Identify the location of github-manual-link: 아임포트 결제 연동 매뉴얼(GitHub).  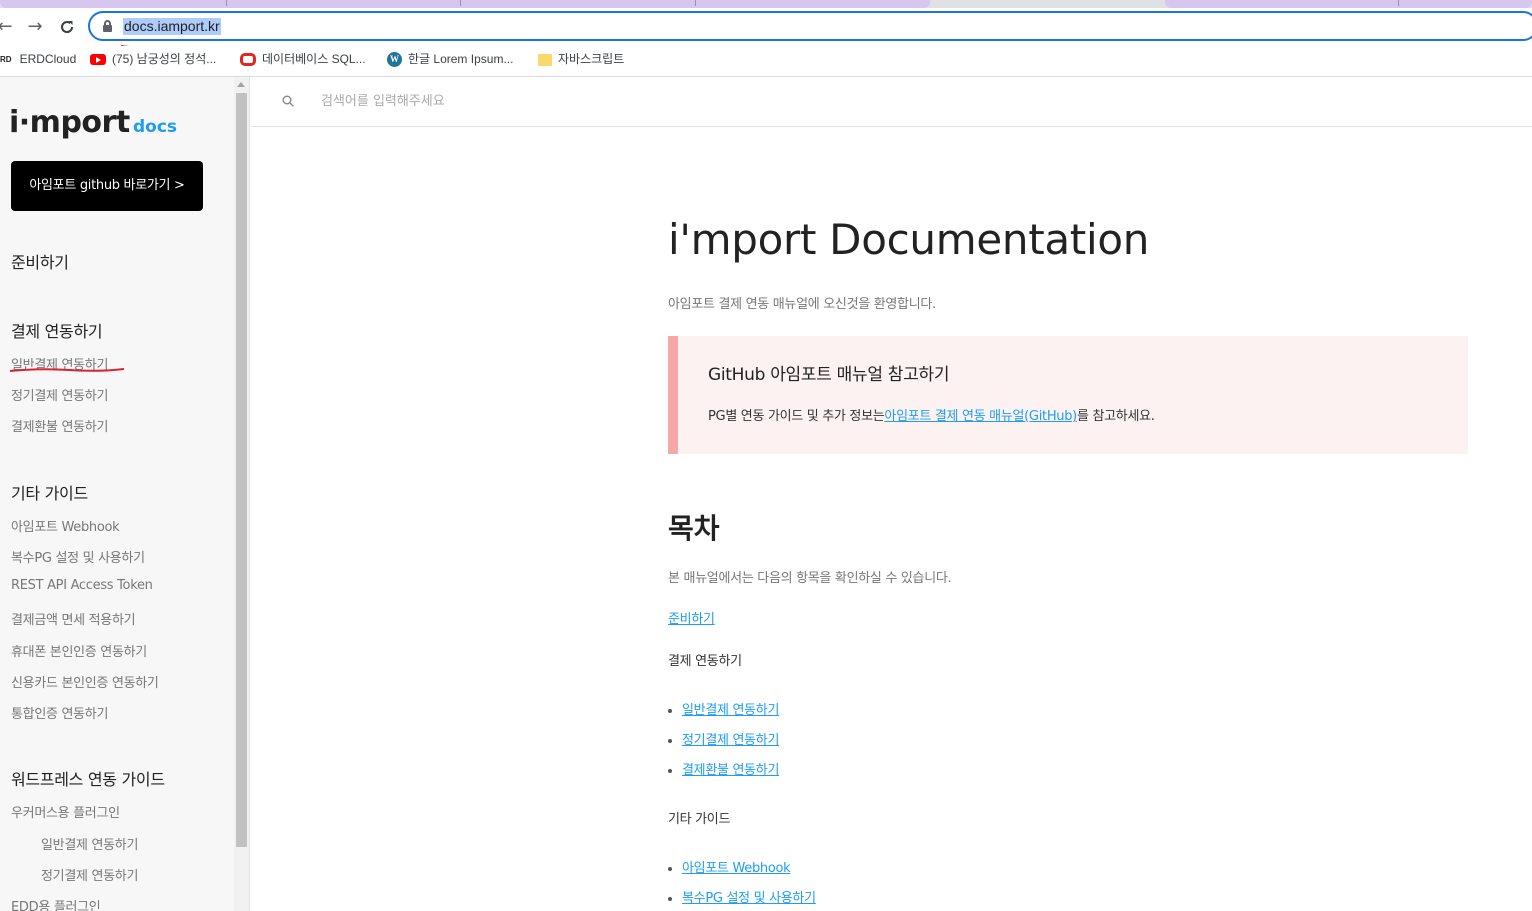
(980, 416).